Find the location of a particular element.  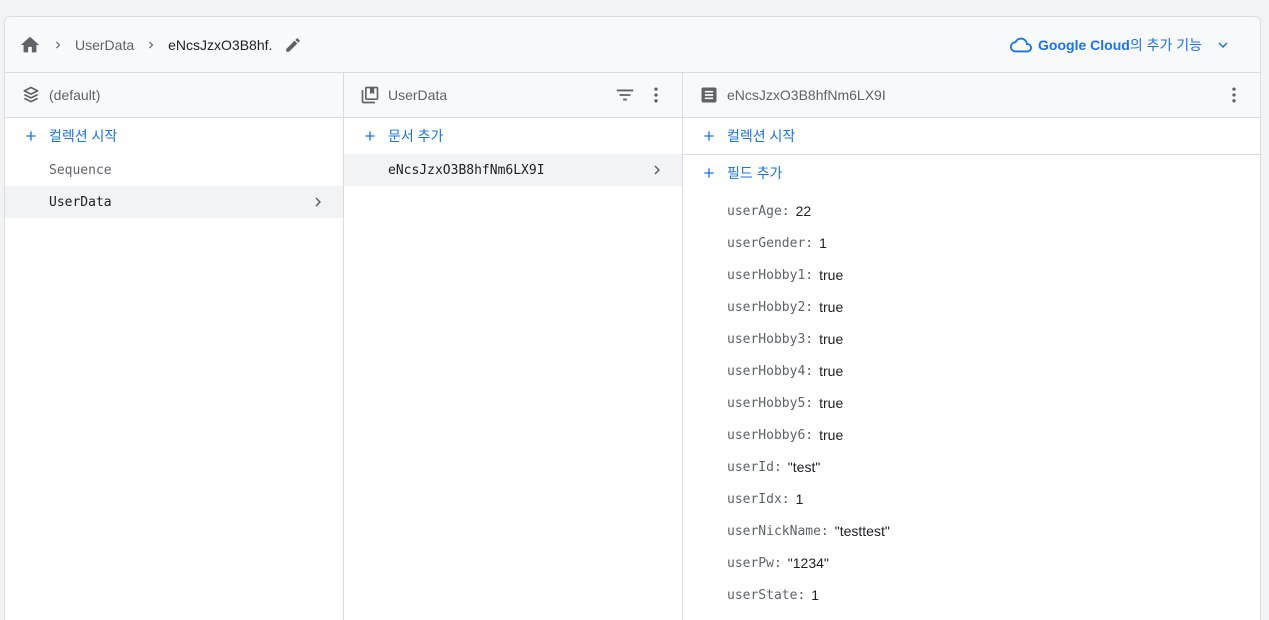

pencil-icon is located at coordinates (293, 45).